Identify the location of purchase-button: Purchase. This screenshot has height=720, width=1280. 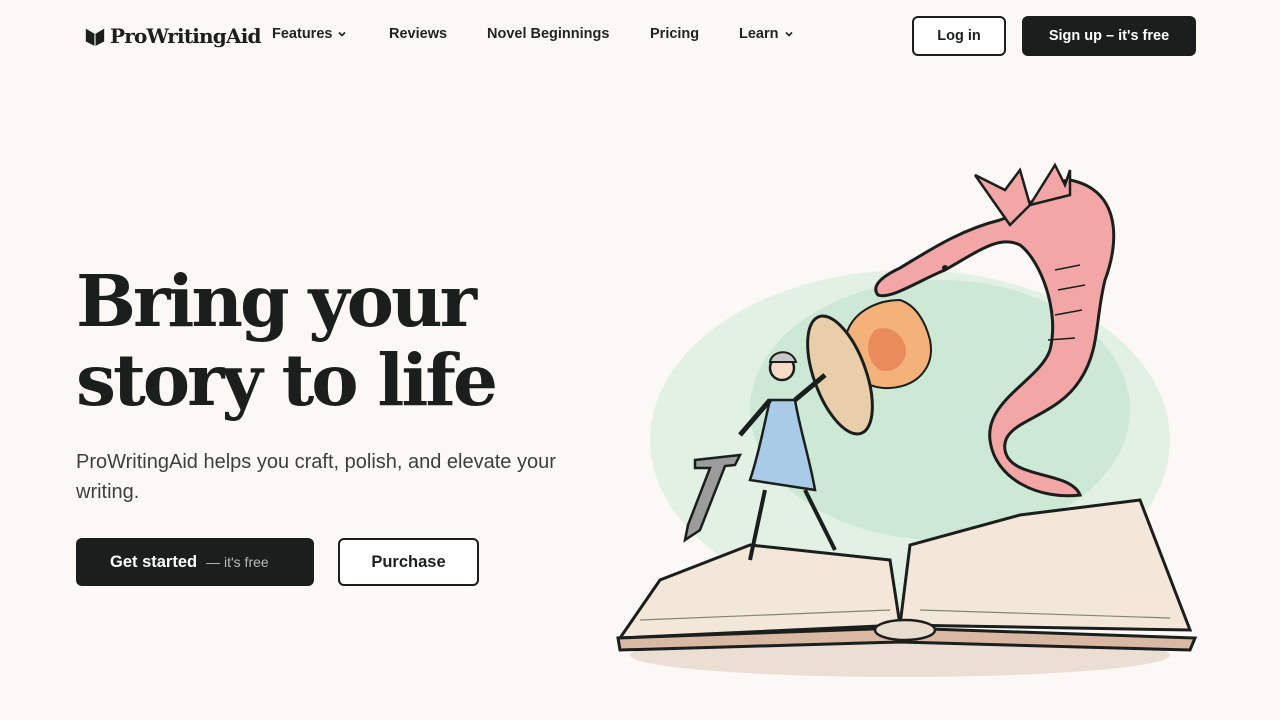
(408, 562).